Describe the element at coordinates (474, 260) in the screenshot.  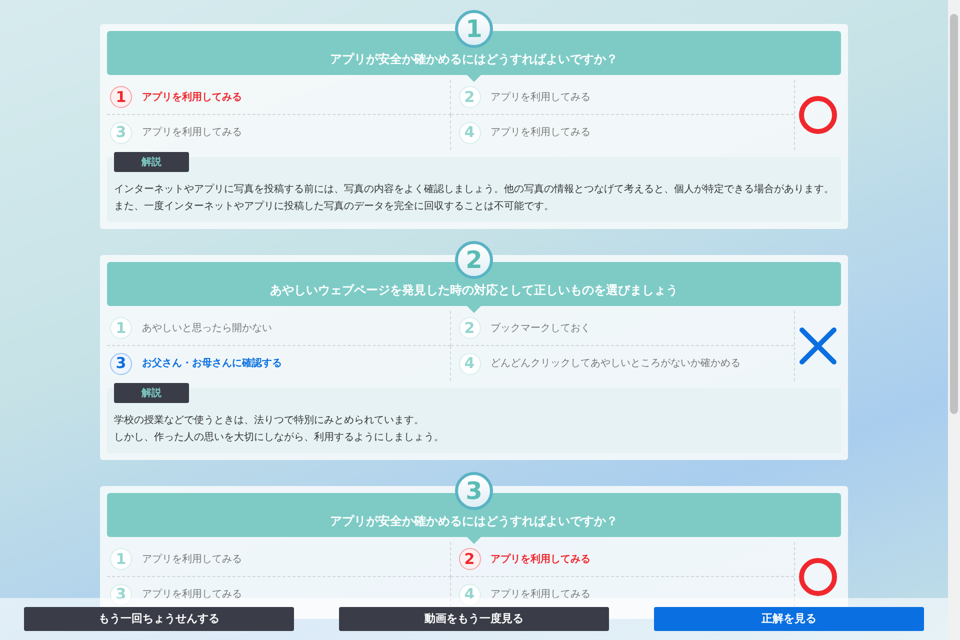
I see `question-number-badge: 2` at that location.